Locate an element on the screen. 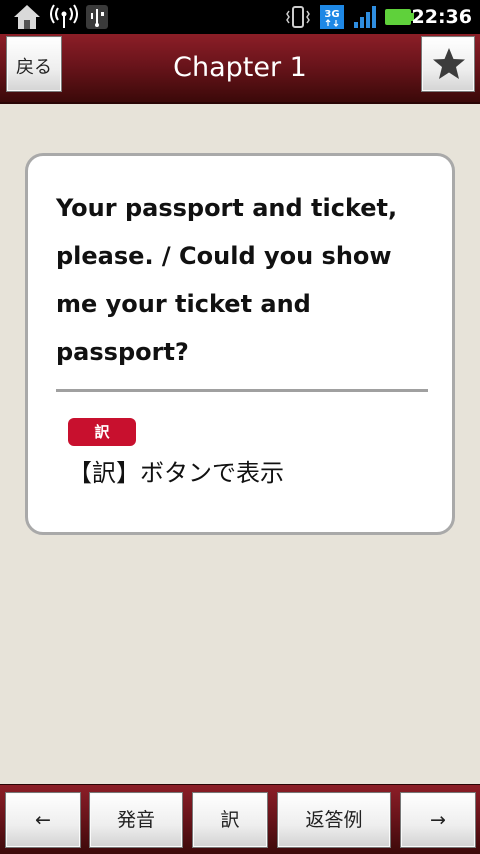 Image resolution: width=480 pixels, height=854 pixels. translation-placeholder: 【訳】ボタンで表示 is located at coordinates (176, 473).